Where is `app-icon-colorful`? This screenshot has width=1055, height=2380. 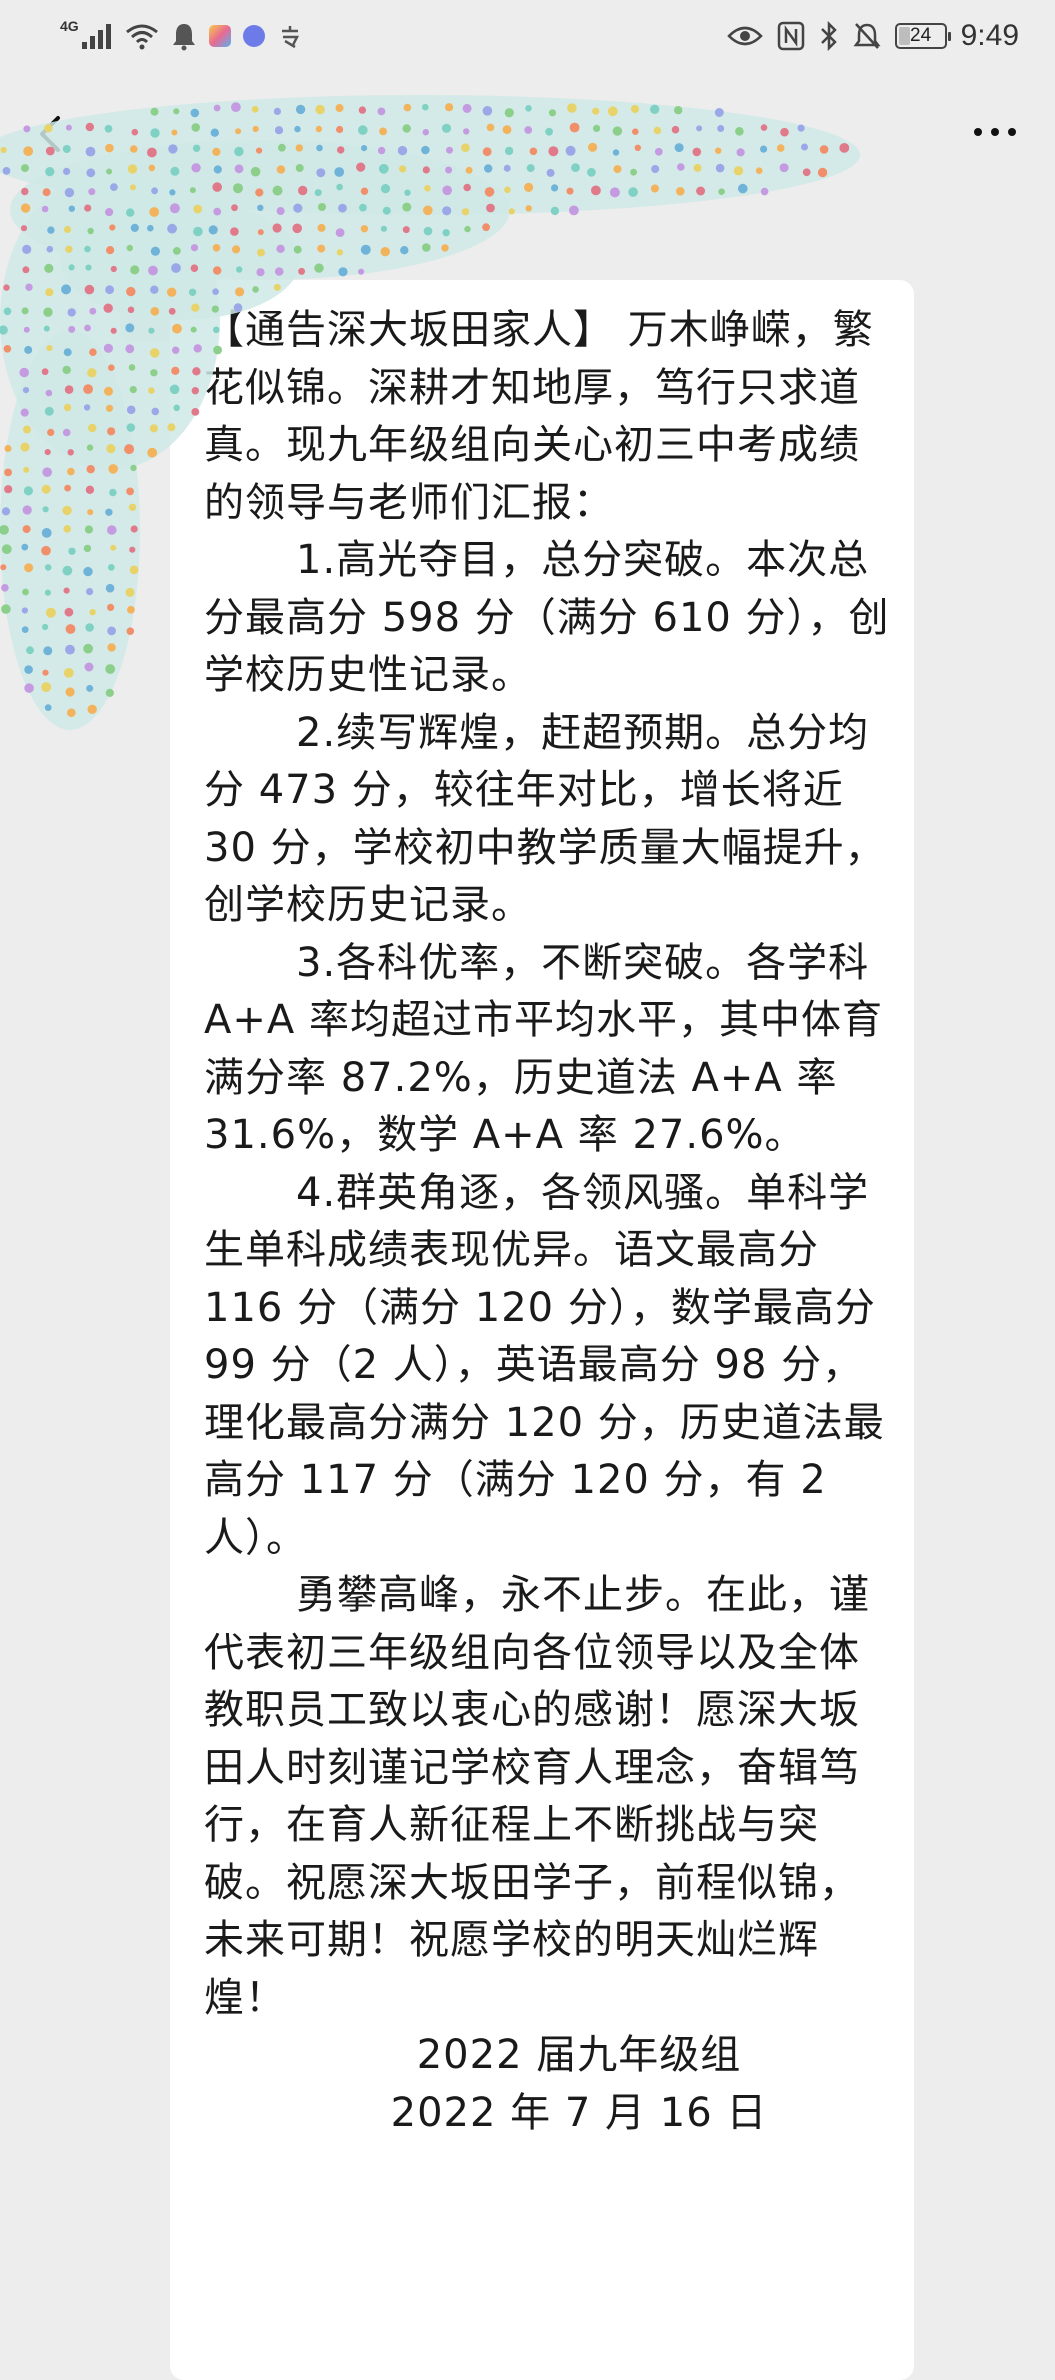
app-icon-colorful is located at coordinates (219, 36).